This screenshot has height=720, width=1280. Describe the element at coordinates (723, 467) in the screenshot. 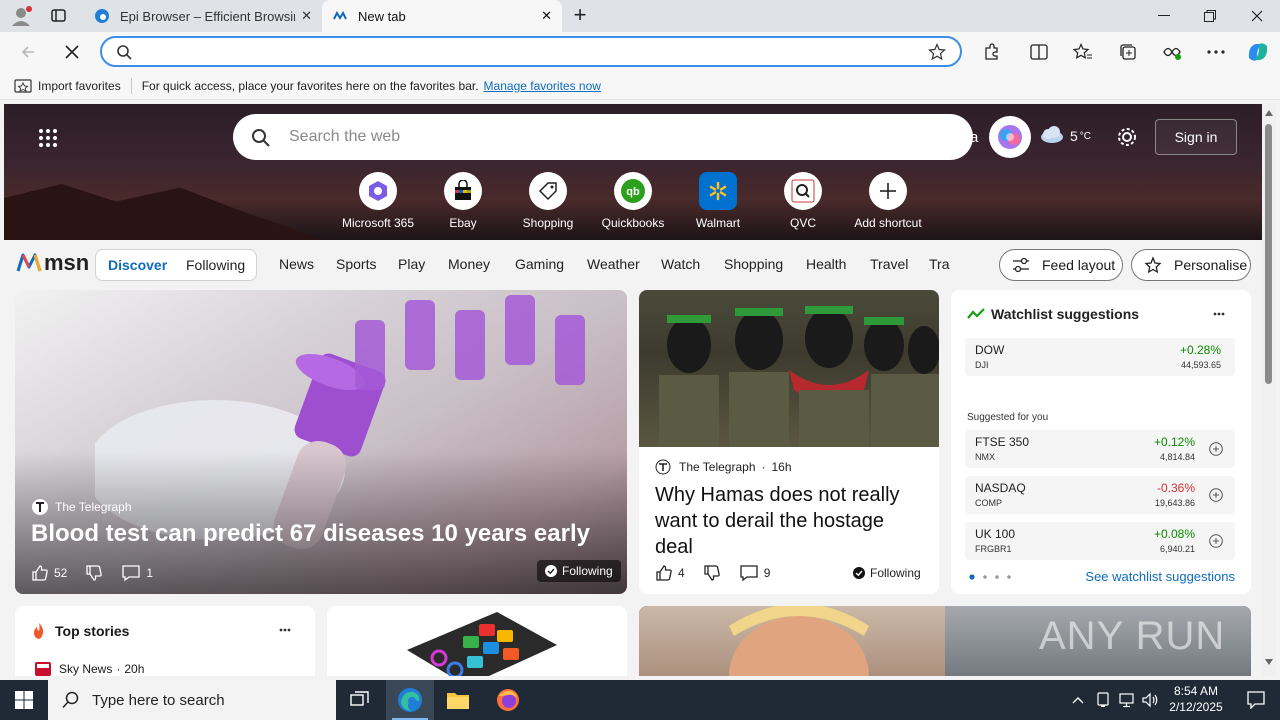

I see `article-source: The Telegraph · 16h` at that location.